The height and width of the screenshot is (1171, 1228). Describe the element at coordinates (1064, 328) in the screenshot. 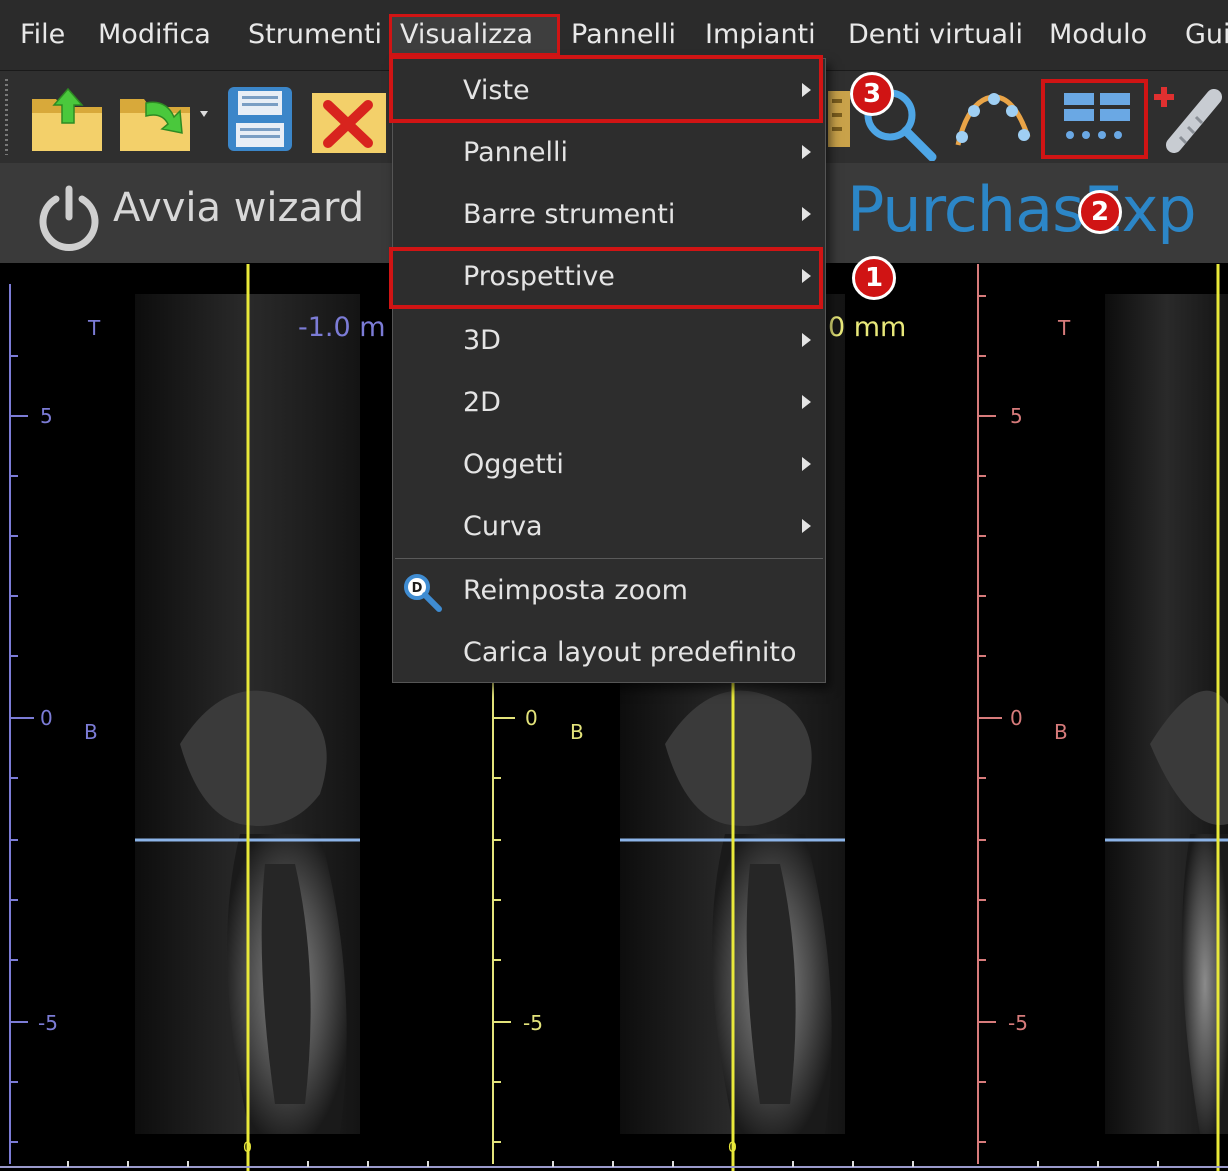

I see `vp3-top-label: T` at that location.